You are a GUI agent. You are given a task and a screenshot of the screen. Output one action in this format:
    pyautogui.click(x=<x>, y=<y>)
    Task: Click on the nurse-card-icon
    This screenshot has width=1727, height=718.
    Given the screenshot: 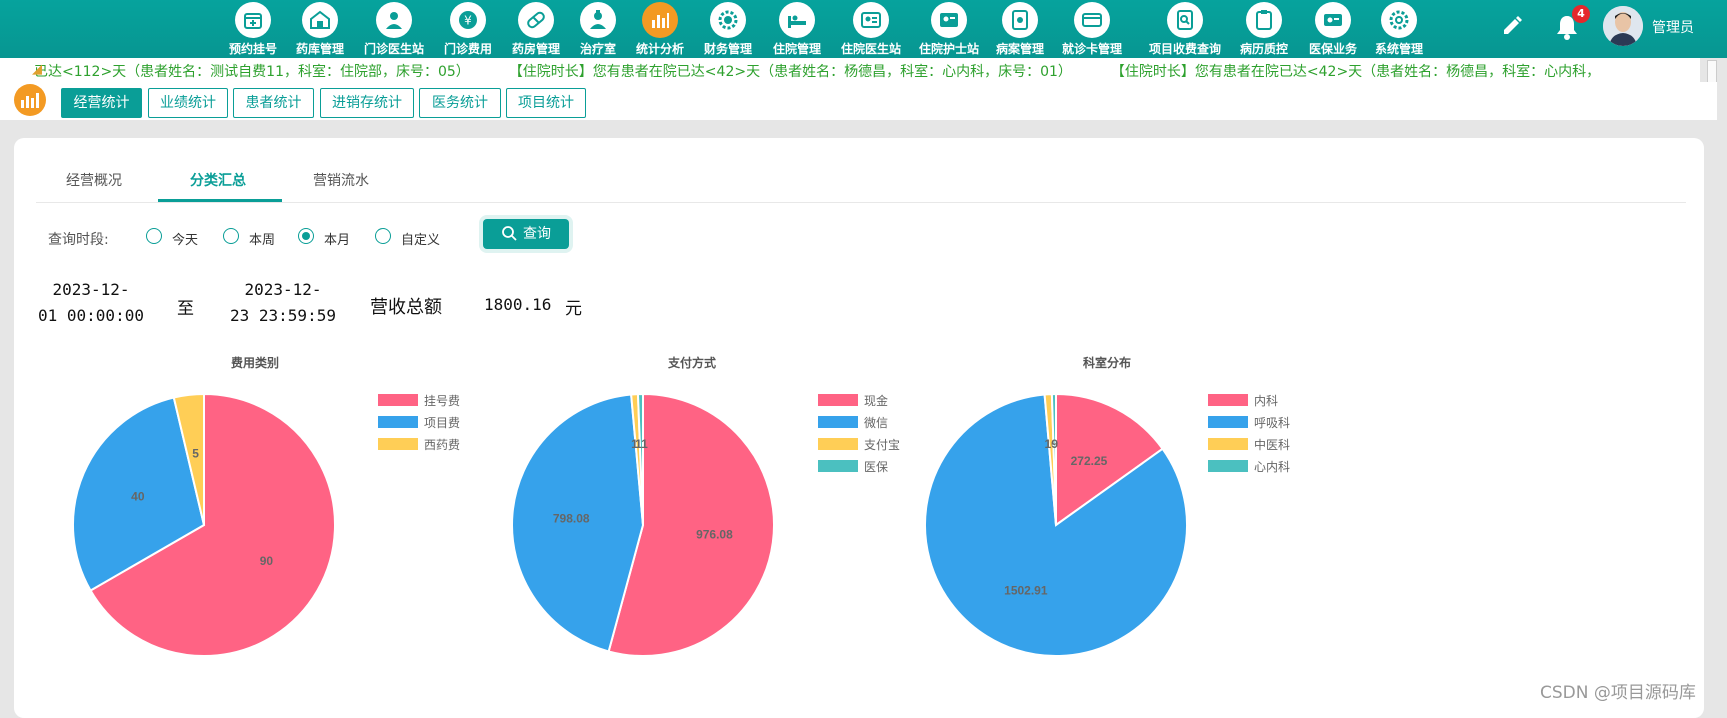 What is the action you would take?
    pyautogui.click(x=949, y=20)
    